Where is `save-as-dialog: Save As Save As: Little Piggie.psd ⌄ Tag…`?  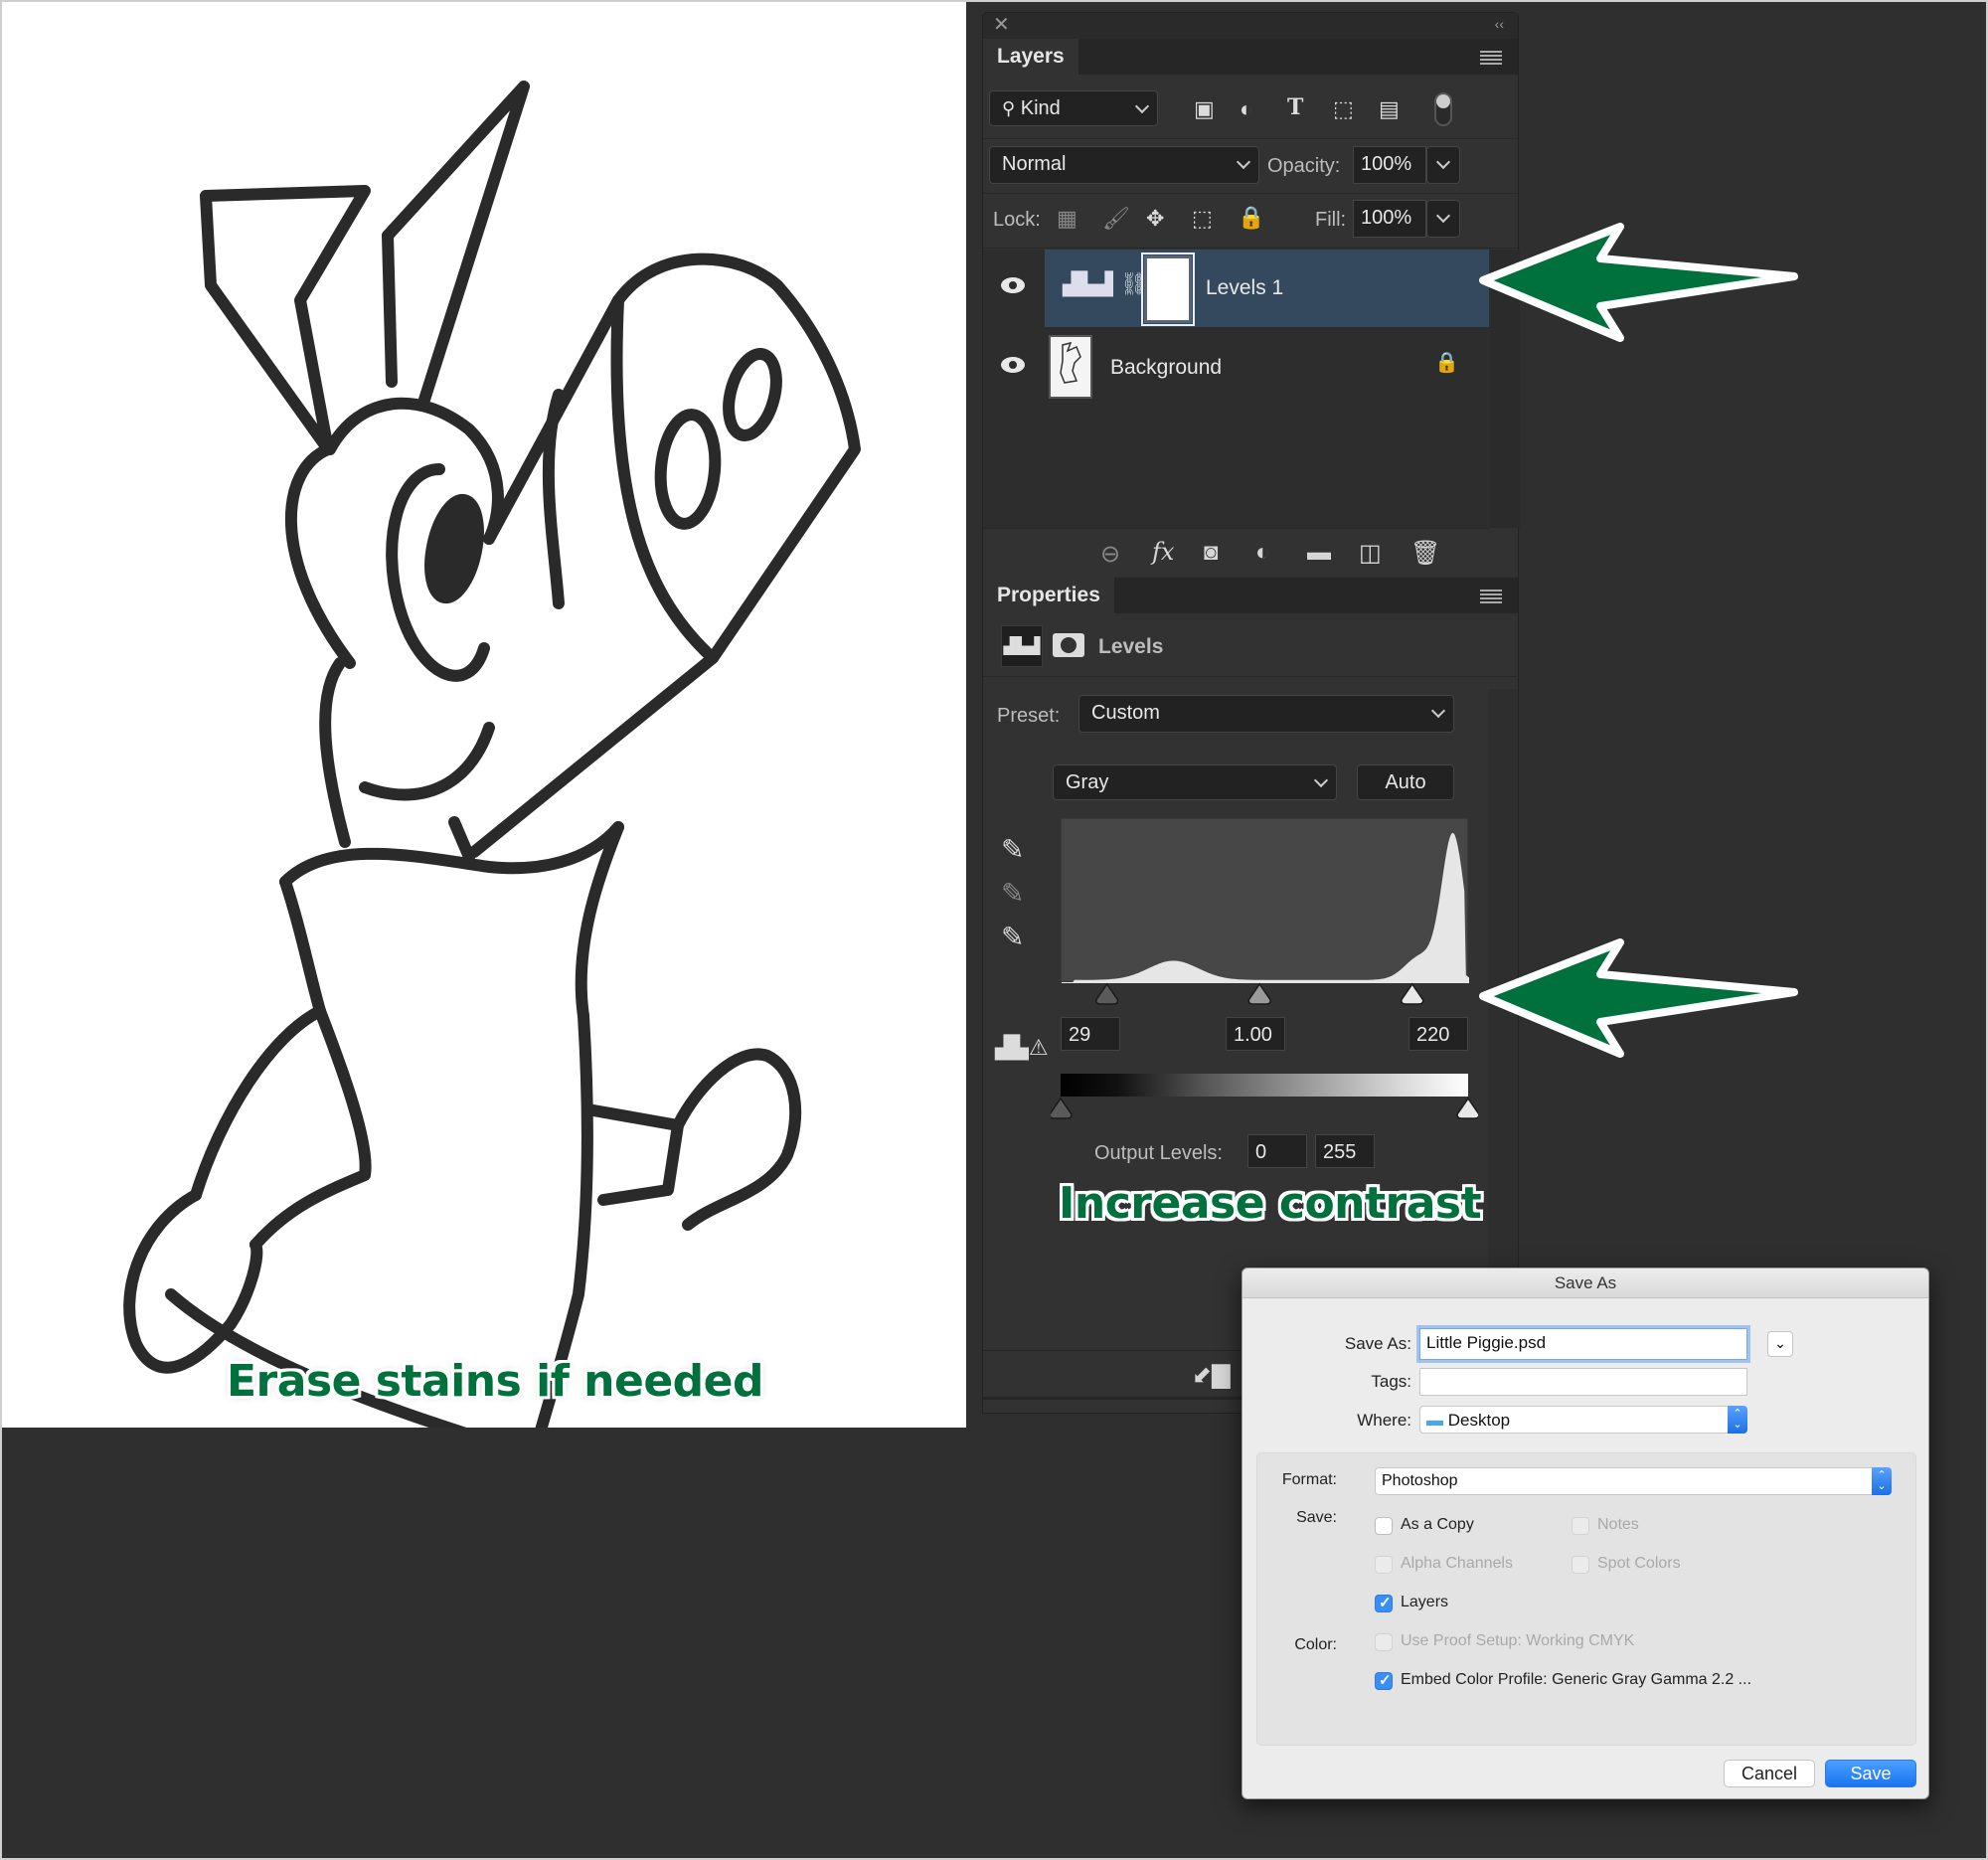
save-as-dialog: Save As Save As: Little Piggie.psd ⌄ Tag… is located at coordinates (1585, 1533).